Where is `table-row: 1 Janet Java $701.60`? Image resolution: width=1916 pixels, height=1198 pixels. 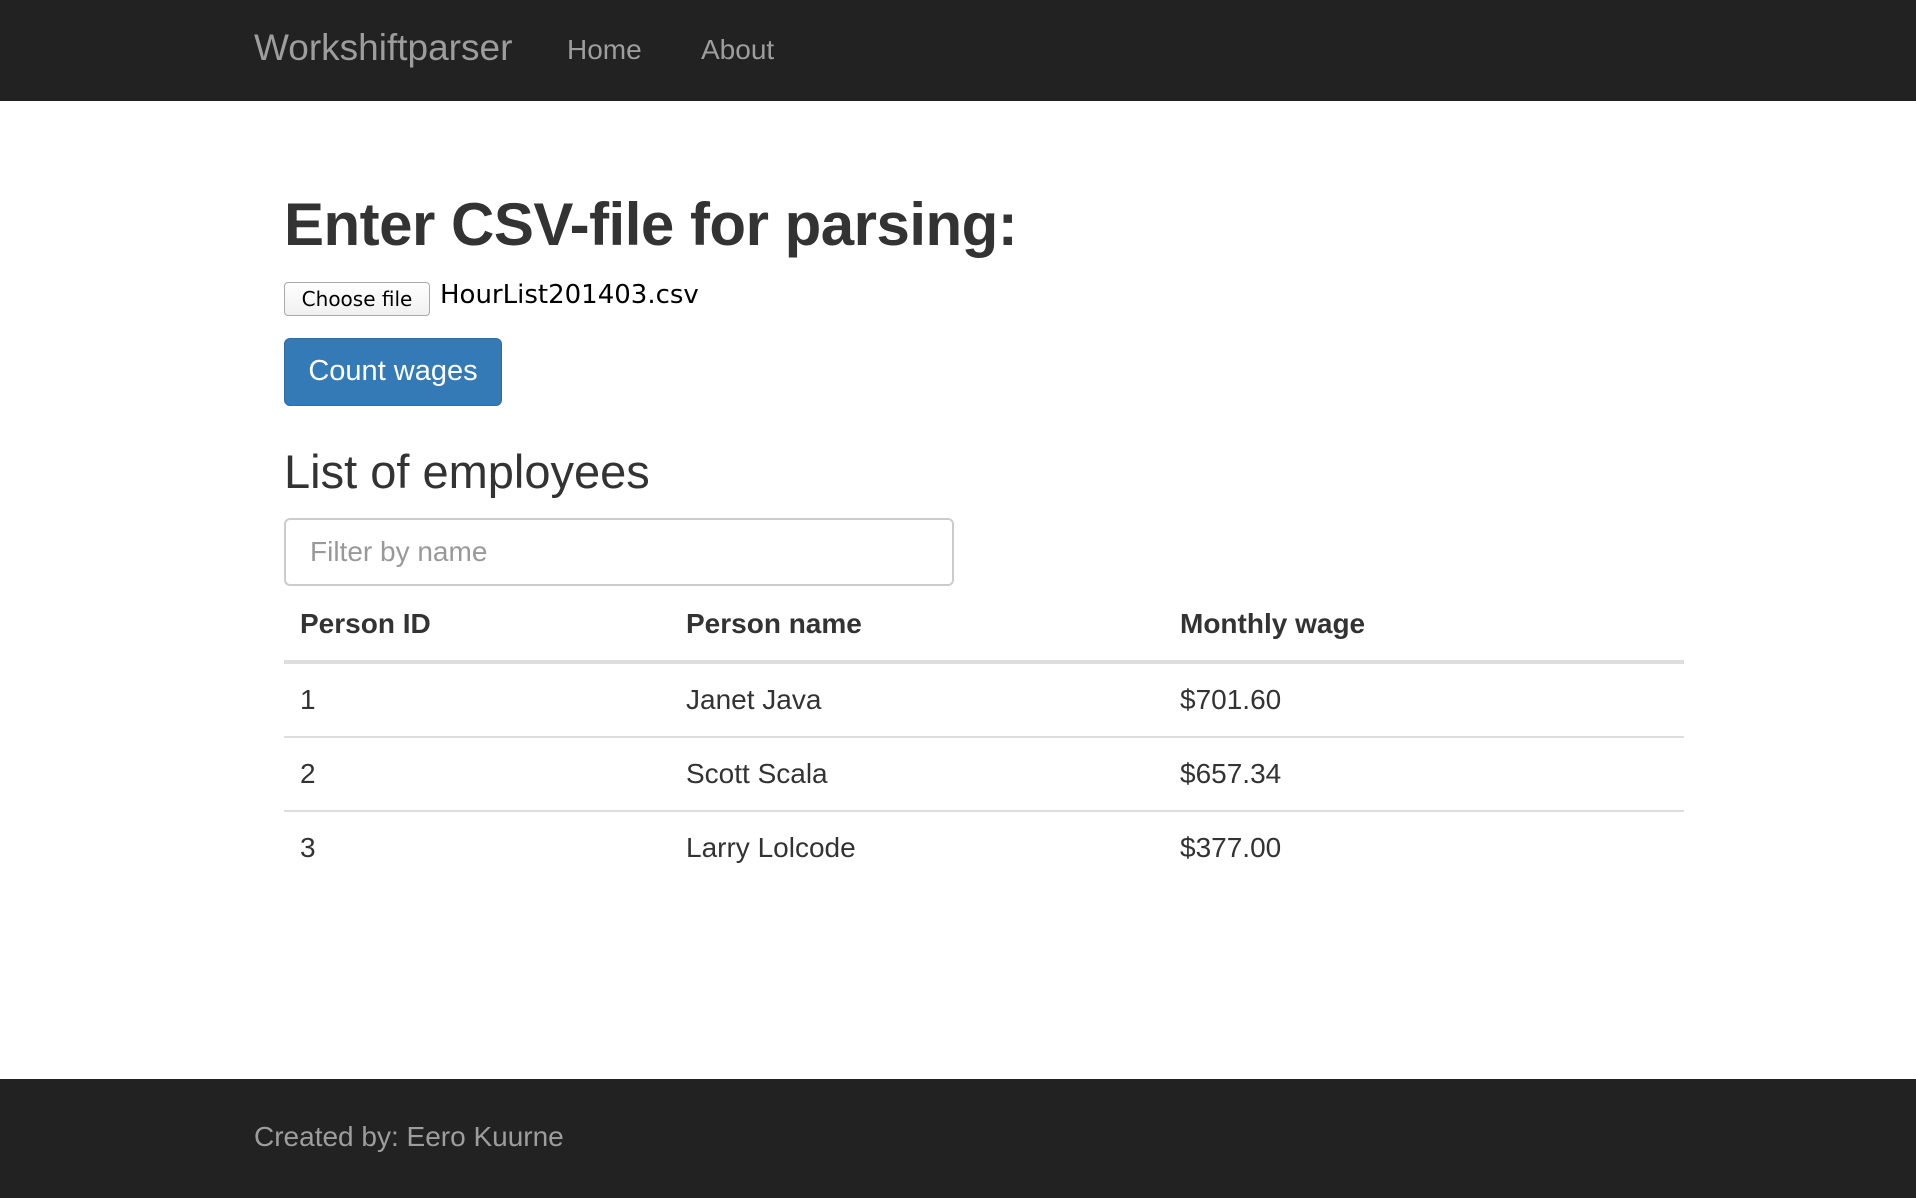
table-row: 1 Janet Java $701.60 is located at coordinates (984, 699).